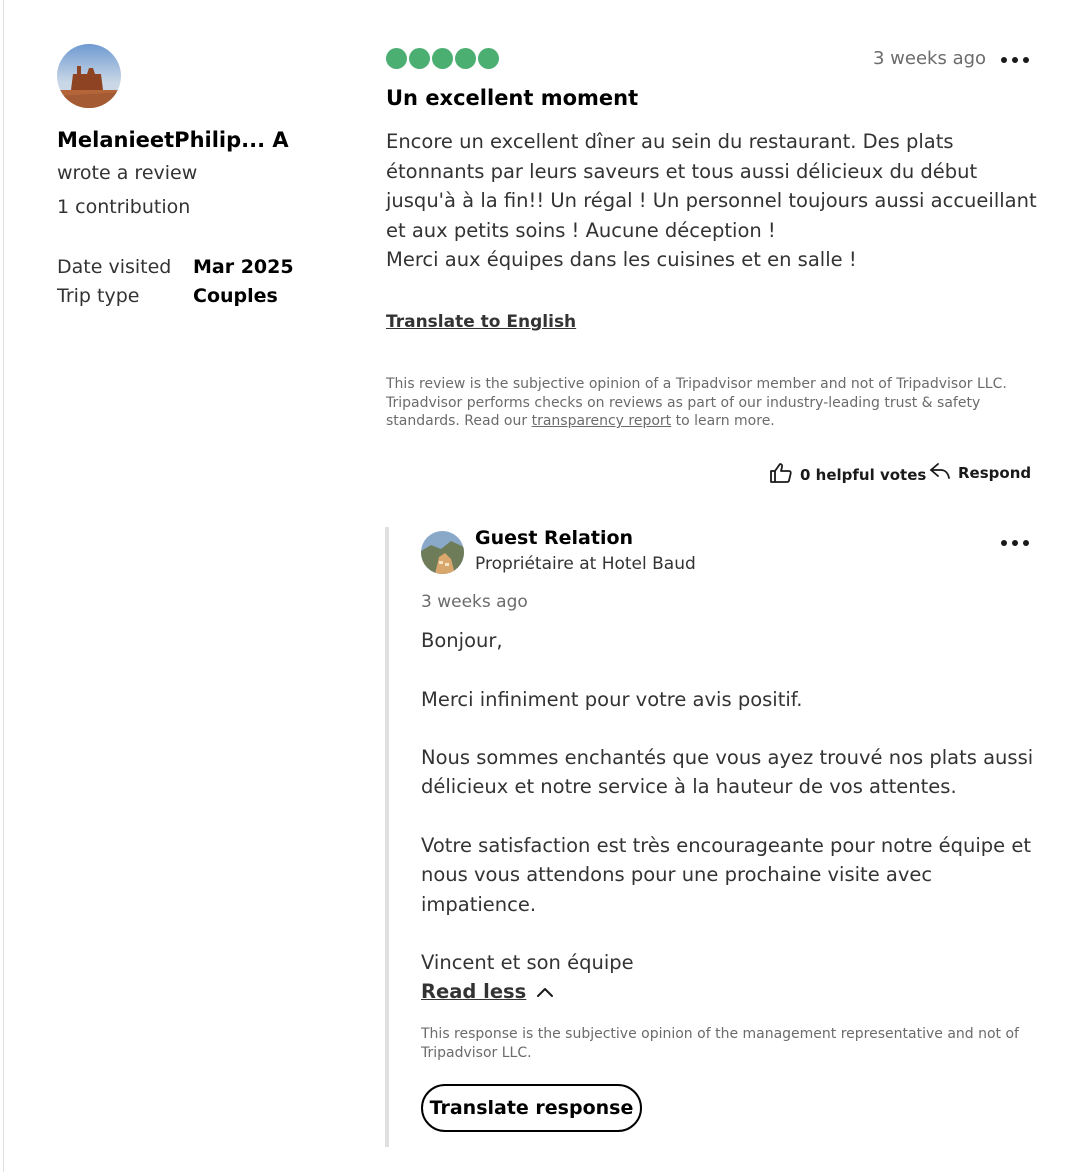  Describe the element at coordinates (167, 296) in the screenshot. I see `trip-type-row: Trip type Couples` at that location.